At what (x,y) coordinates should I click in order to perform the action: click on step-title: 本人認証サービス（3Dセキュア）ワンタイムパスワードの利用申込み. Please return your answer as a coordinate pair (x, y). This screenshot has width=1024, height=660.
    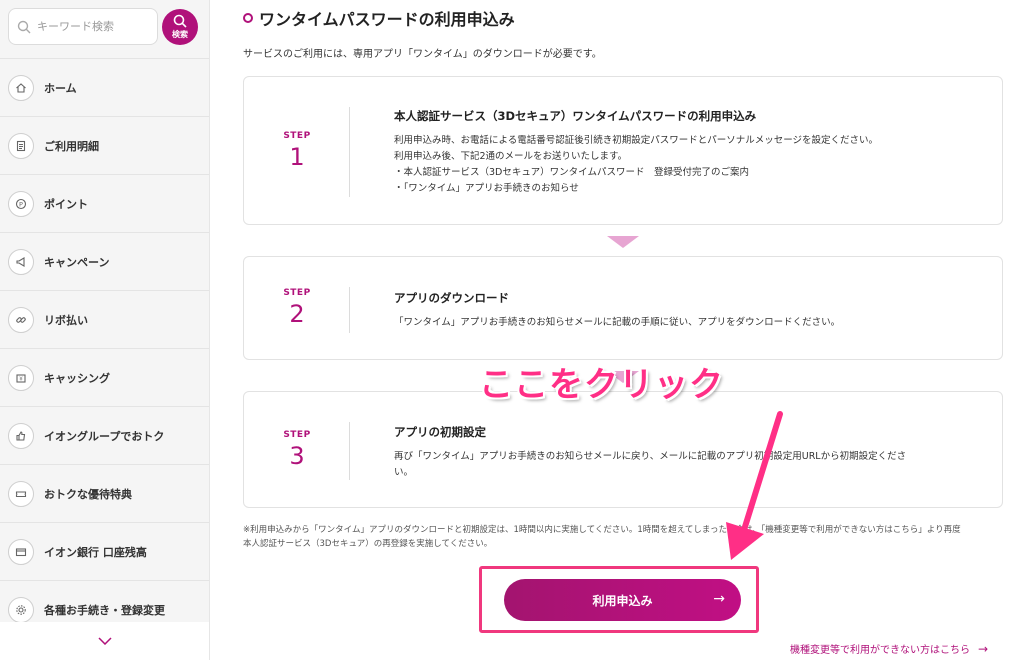
    Looking at the image, I should click on (575, 116).